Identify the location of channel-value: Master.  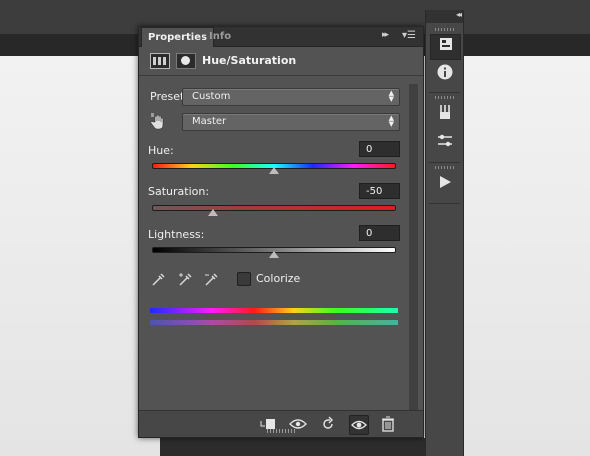
(209, 121).